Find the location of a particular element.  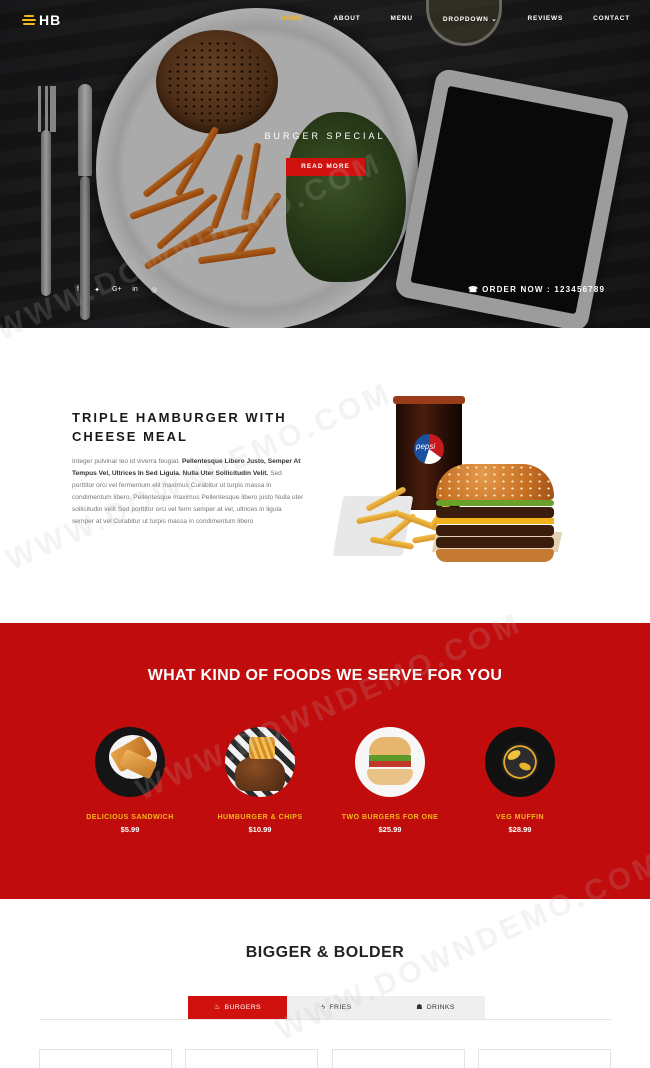

food-price: $25.99 is located at coordinates (390, 829).